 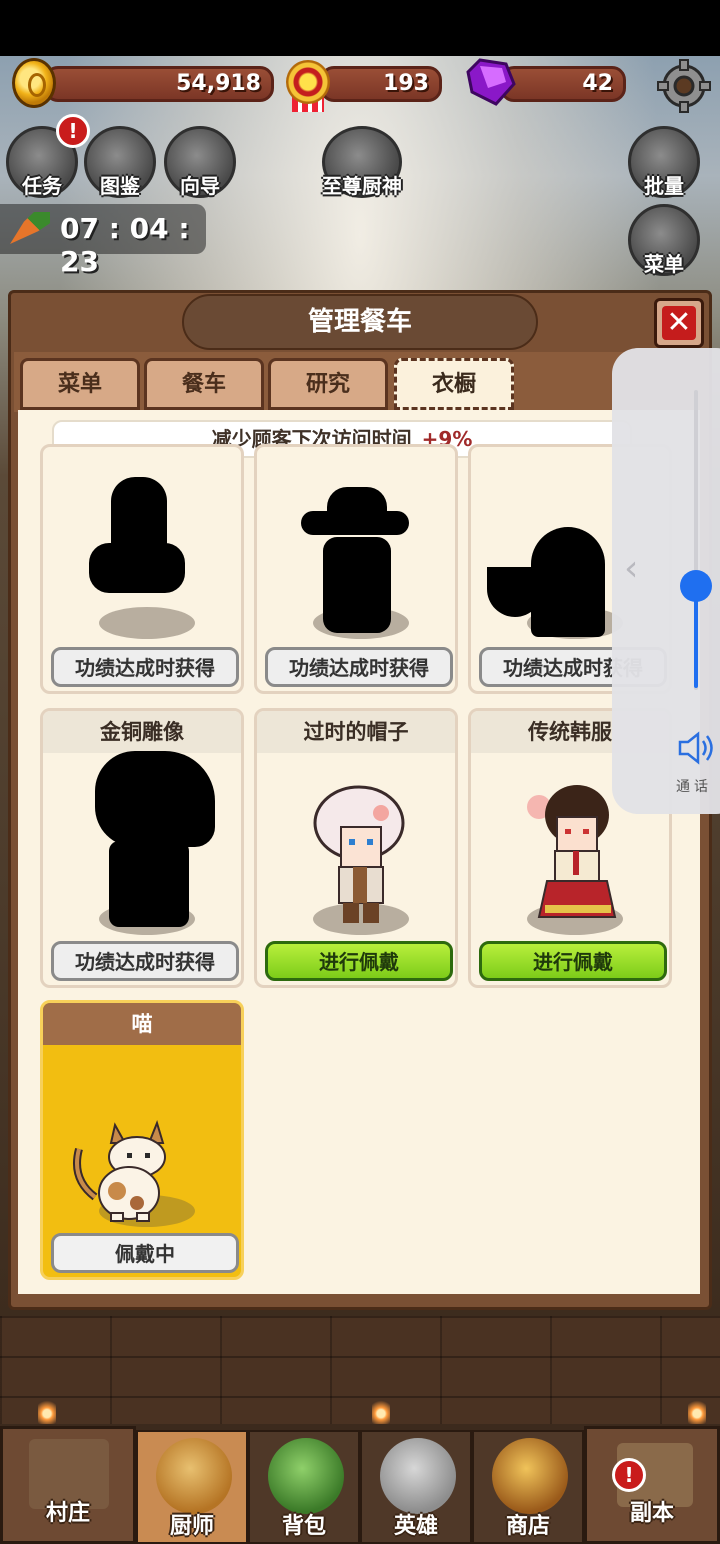 I want to click on medal-amount: 193, so click(x=406, y=83).